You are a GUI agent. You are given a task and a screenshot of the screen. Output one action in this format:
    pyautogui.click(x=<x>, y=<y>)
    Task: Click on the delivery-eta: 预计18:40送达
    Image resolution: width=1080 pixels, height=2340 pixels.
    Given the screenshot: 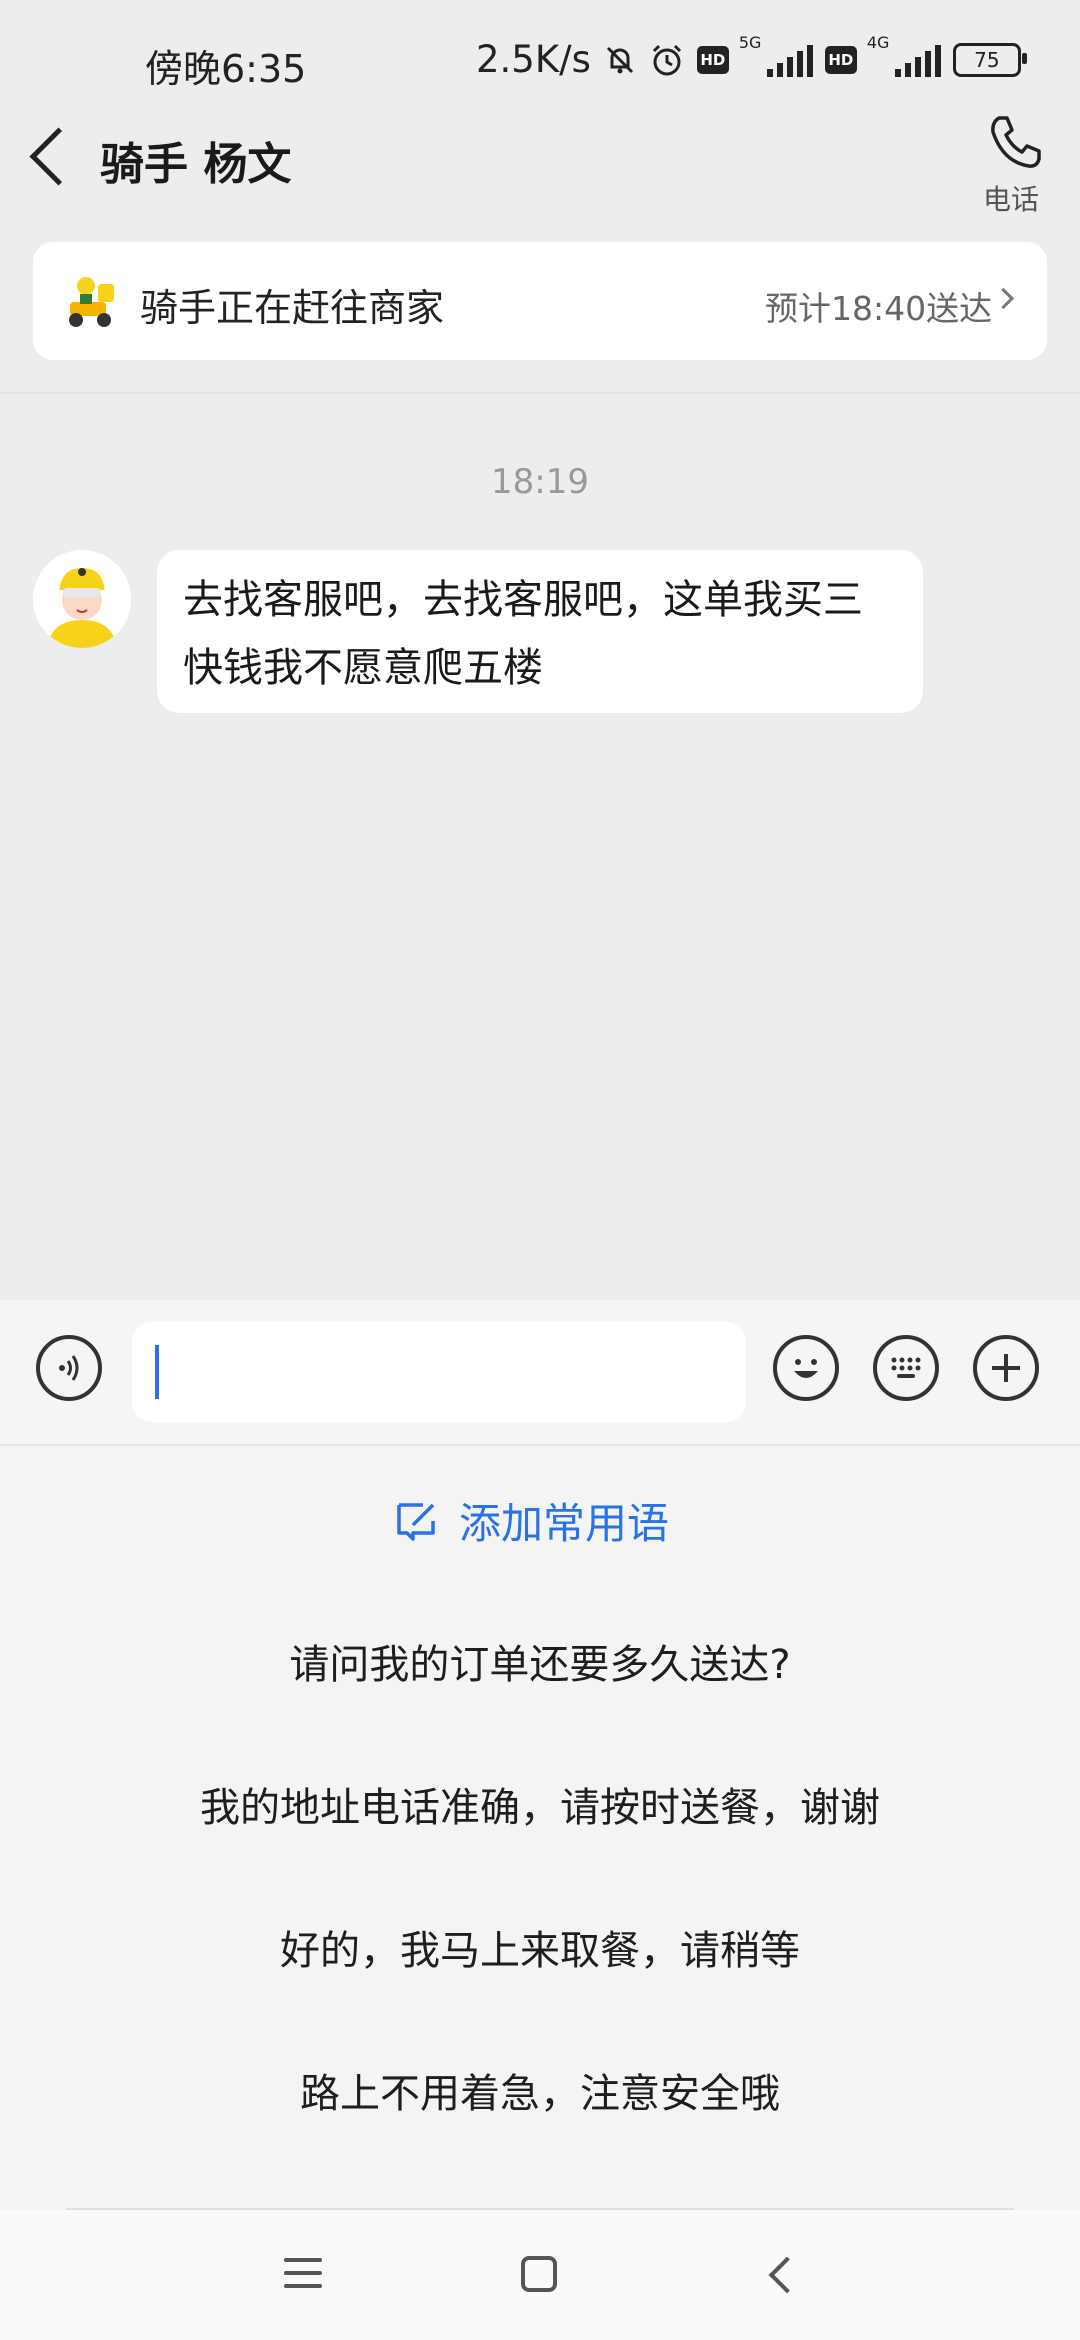 What is the action you would take?
    pyautogui.click(x=879, y=308)
    